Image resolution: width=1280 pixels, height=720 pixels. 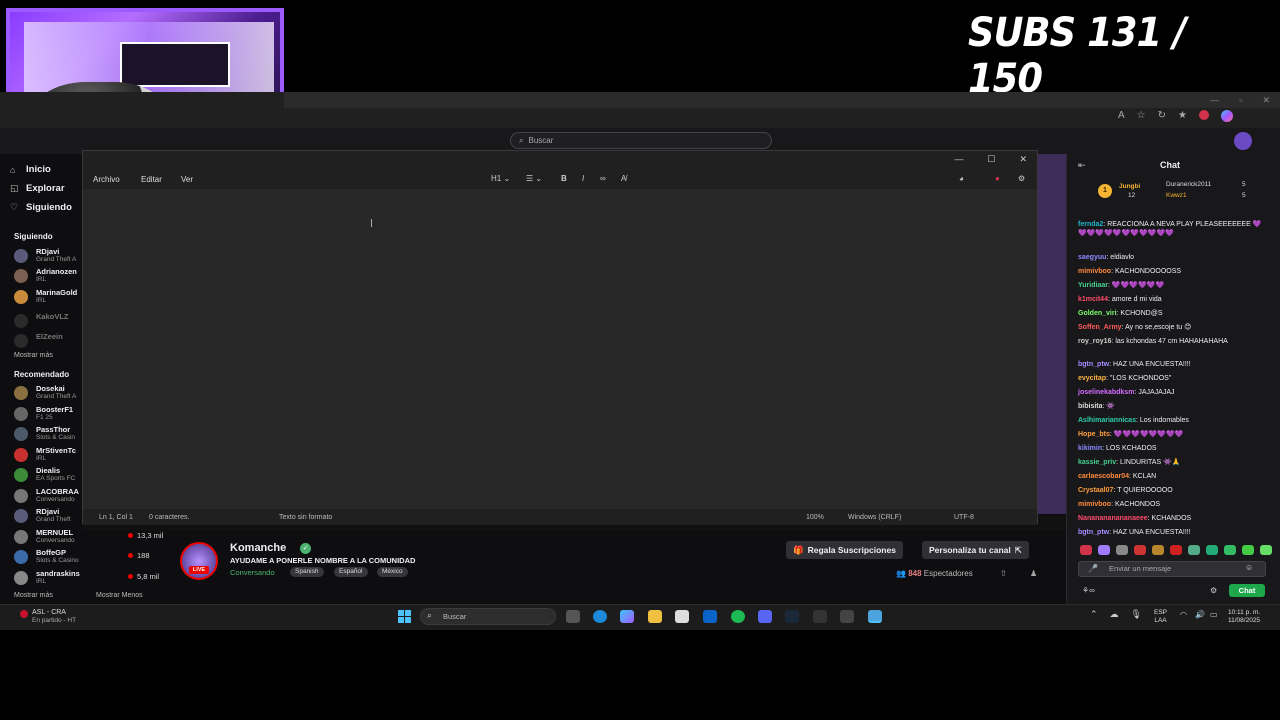 What do you see at coordinates (820, 616) in the screenshot?
I see `xbox-icon` at bounding box center [820, 616].